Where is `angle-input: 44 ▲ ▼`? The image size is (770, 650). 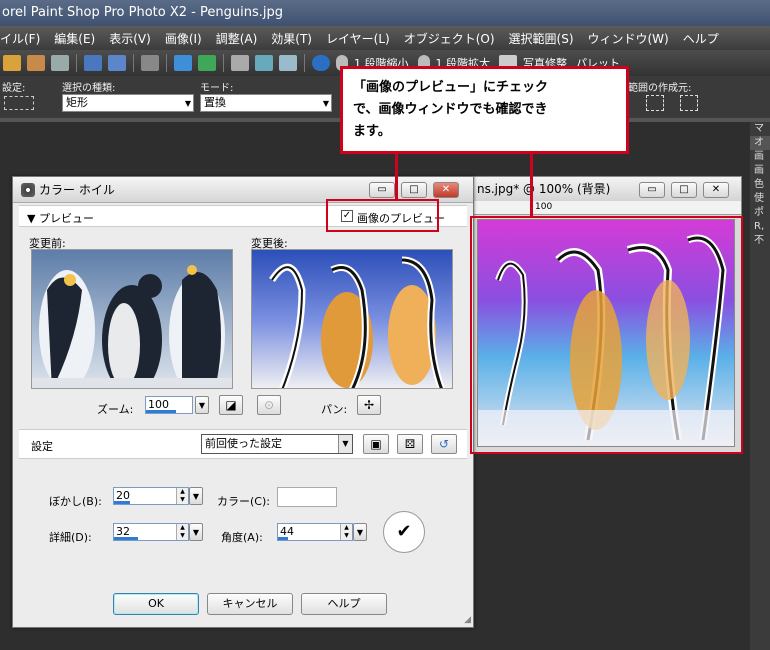 angle-input: 44 ▲ ▼ is located at coordinates (315, 532).